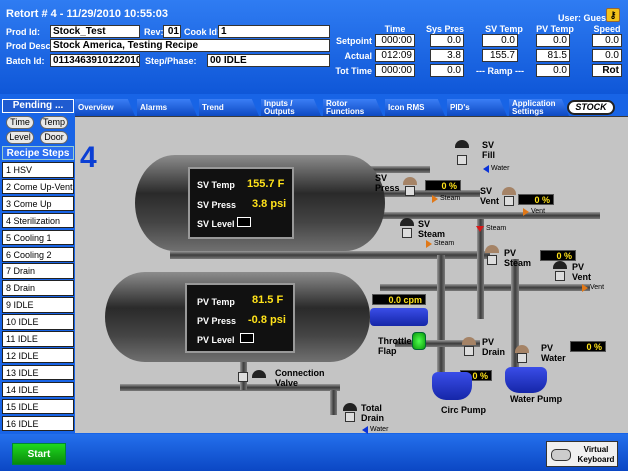 The image size is (628, 471). I want to click on recipe-steps-title: Recipe Steps, so click(38, 153).